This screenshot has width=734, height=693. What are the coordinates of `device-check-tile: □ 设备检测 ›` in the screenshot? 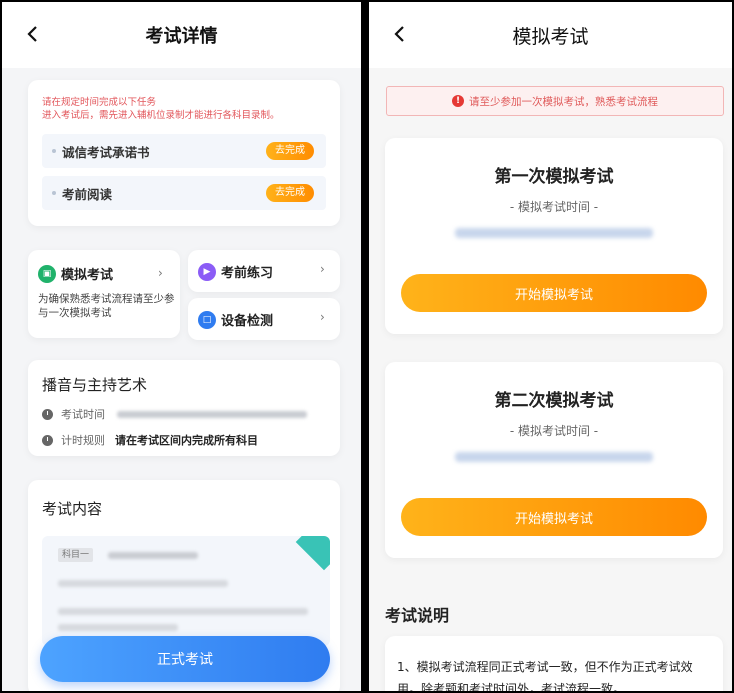 It's located at (264, 319).